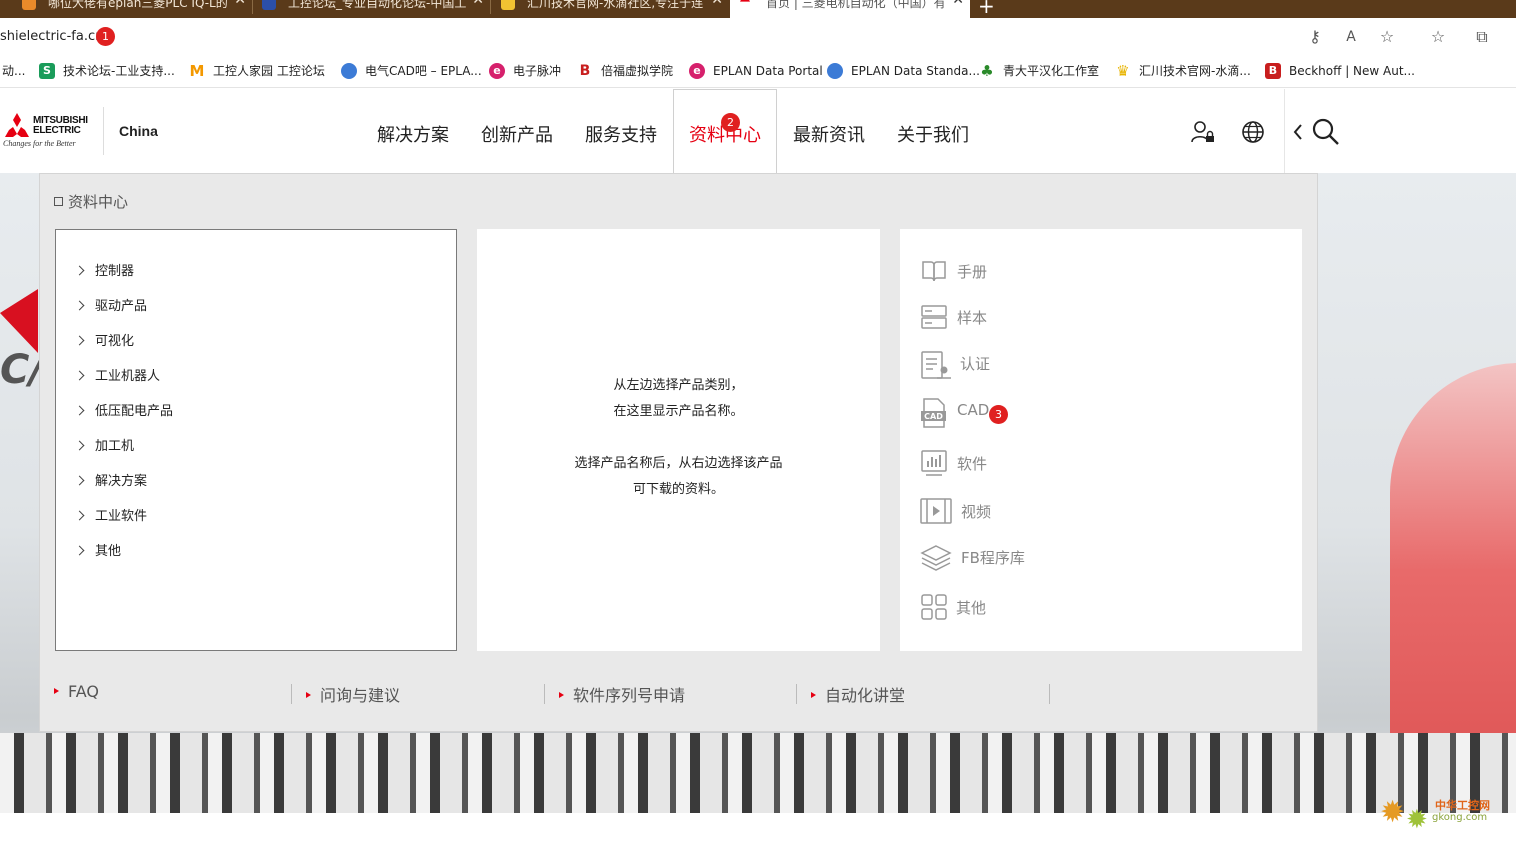 The image size is (1516, 850). I want to click on user-login-icon, so click(1203, 132).